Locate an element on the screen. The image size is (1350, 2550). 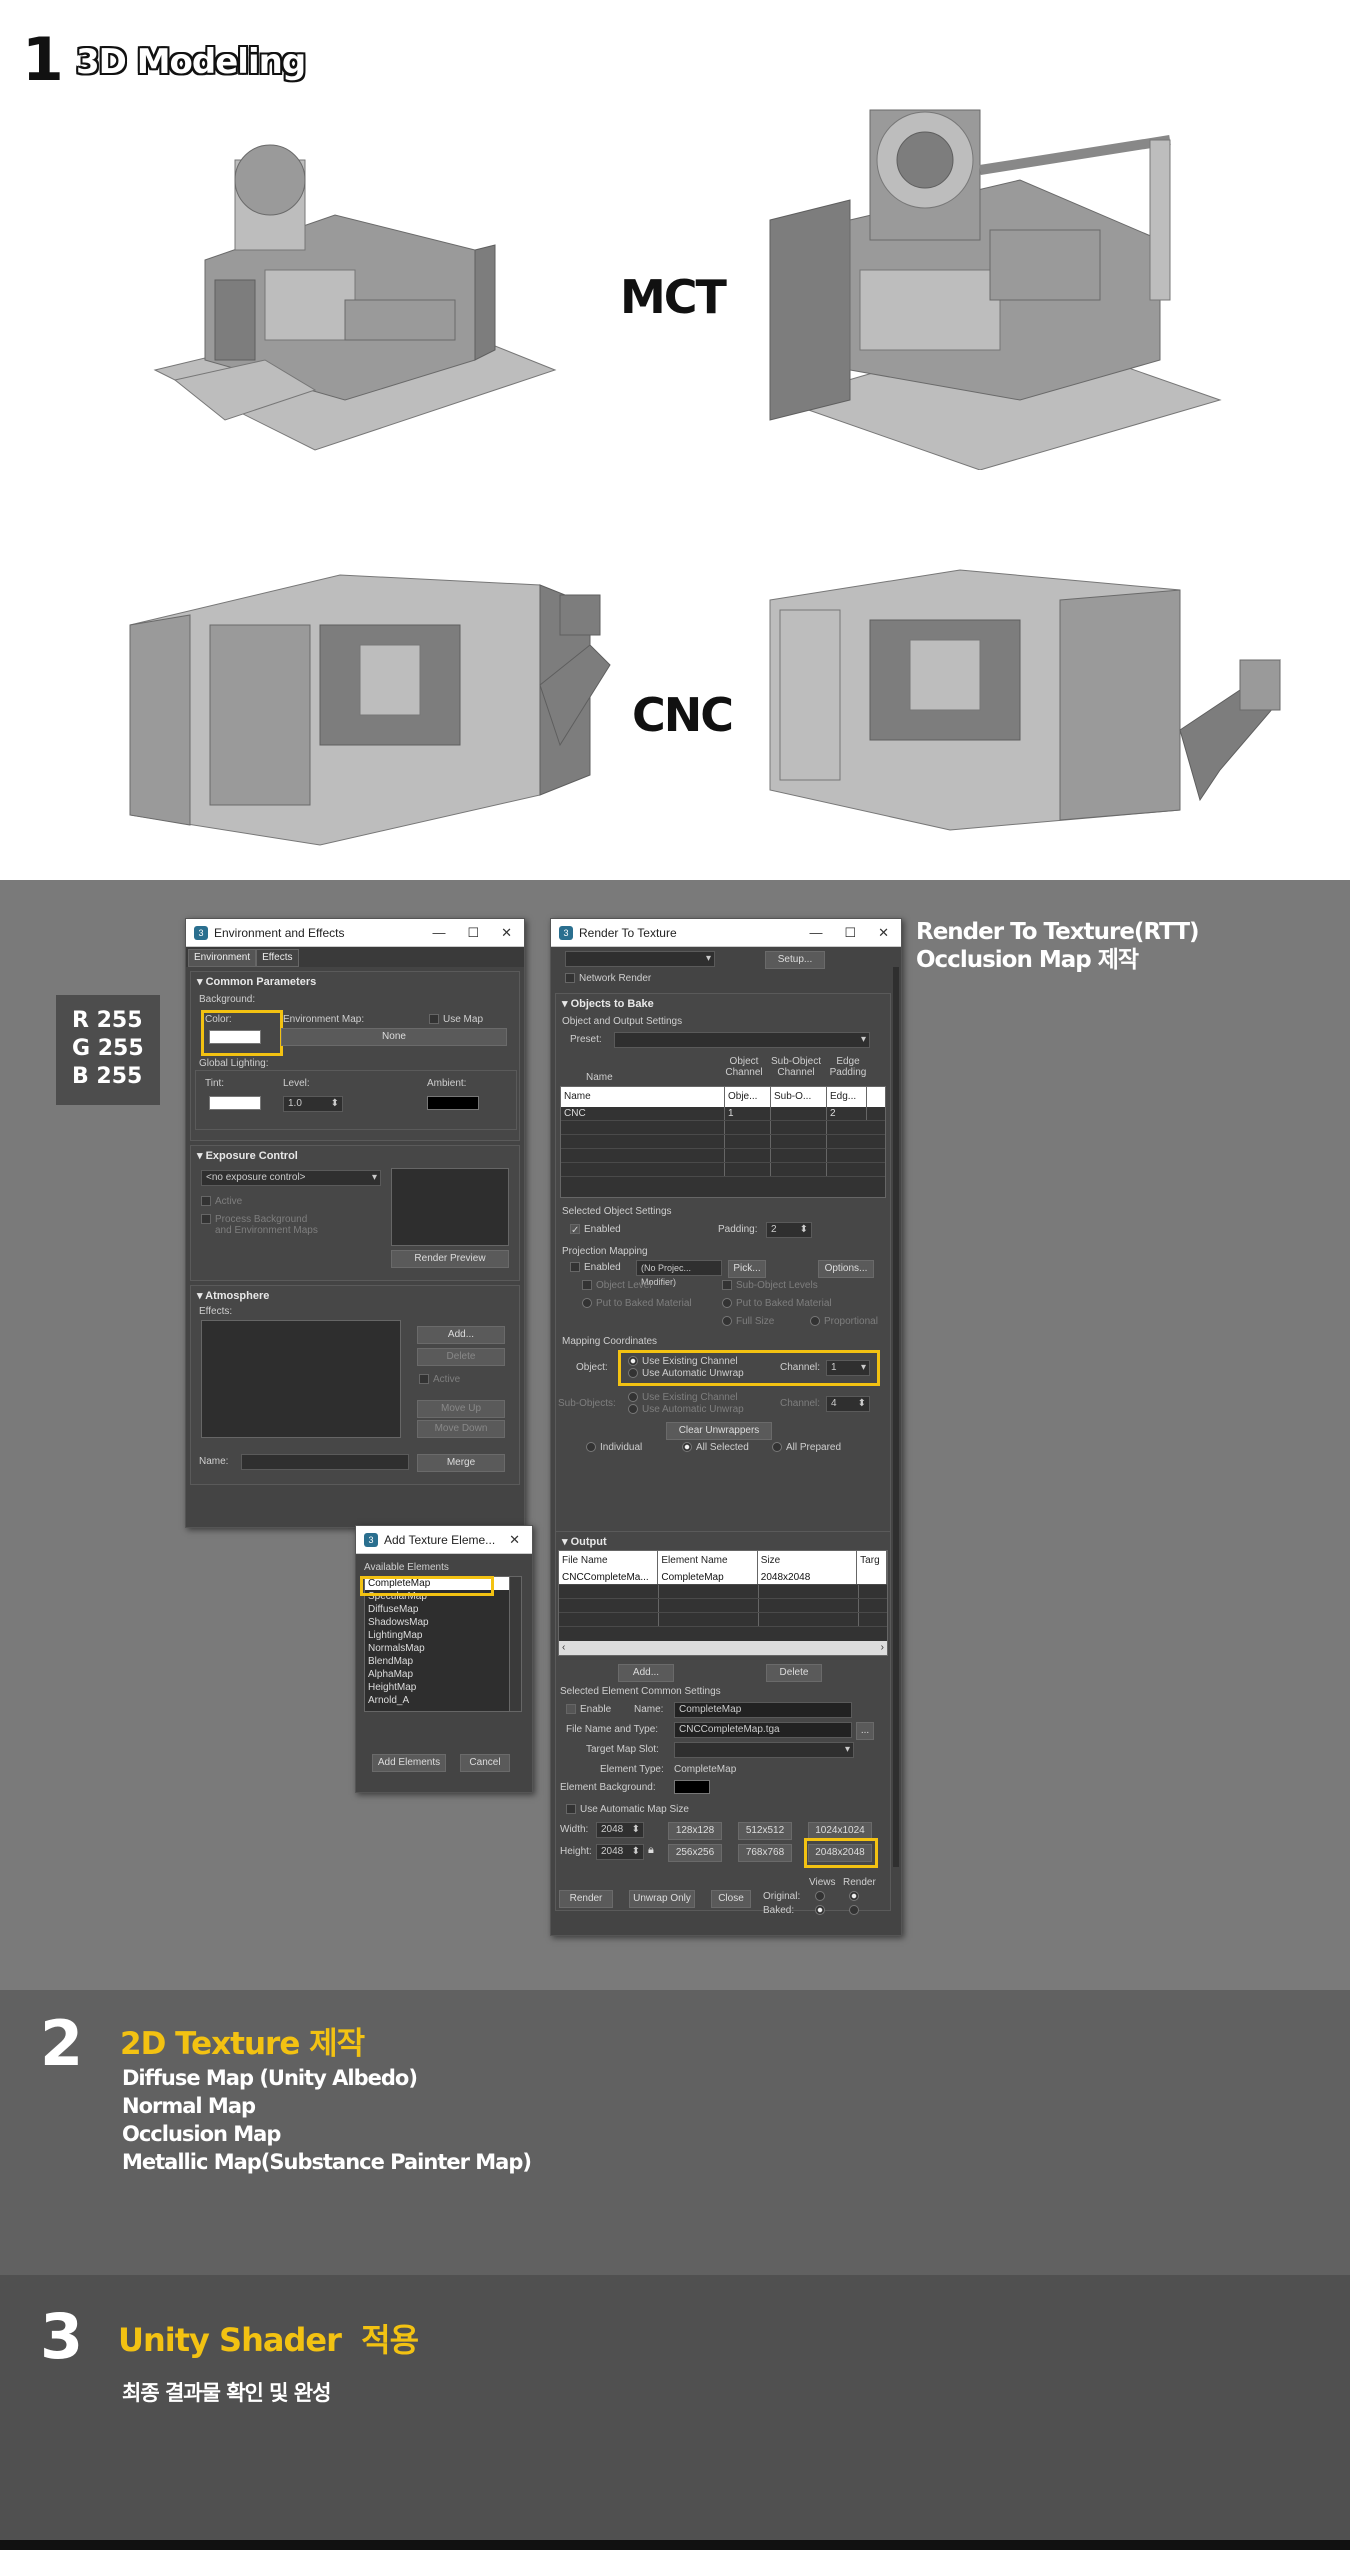
delete-effect-button: Delete is located at coordinates (461, 1357).